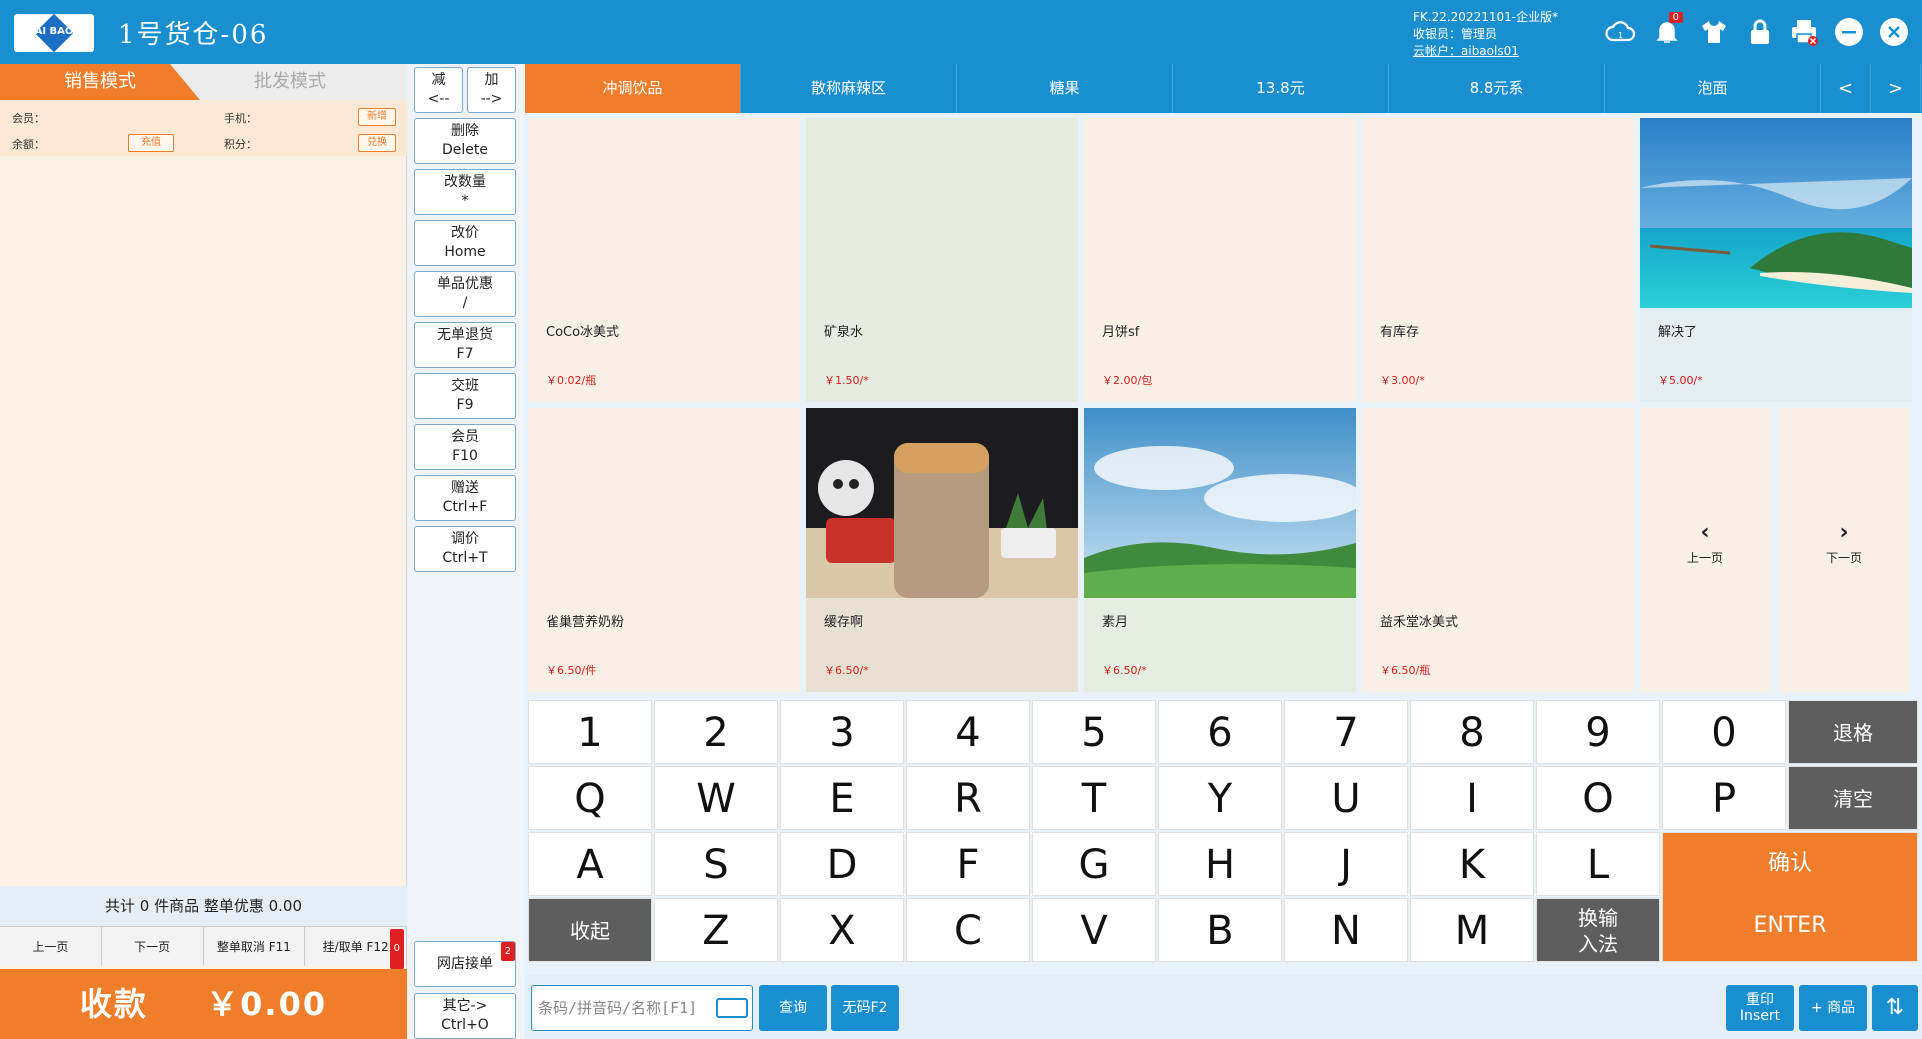  Describe the element at coordinates (1094, 930) in the screenshot. I see `key-v: V` at that location.